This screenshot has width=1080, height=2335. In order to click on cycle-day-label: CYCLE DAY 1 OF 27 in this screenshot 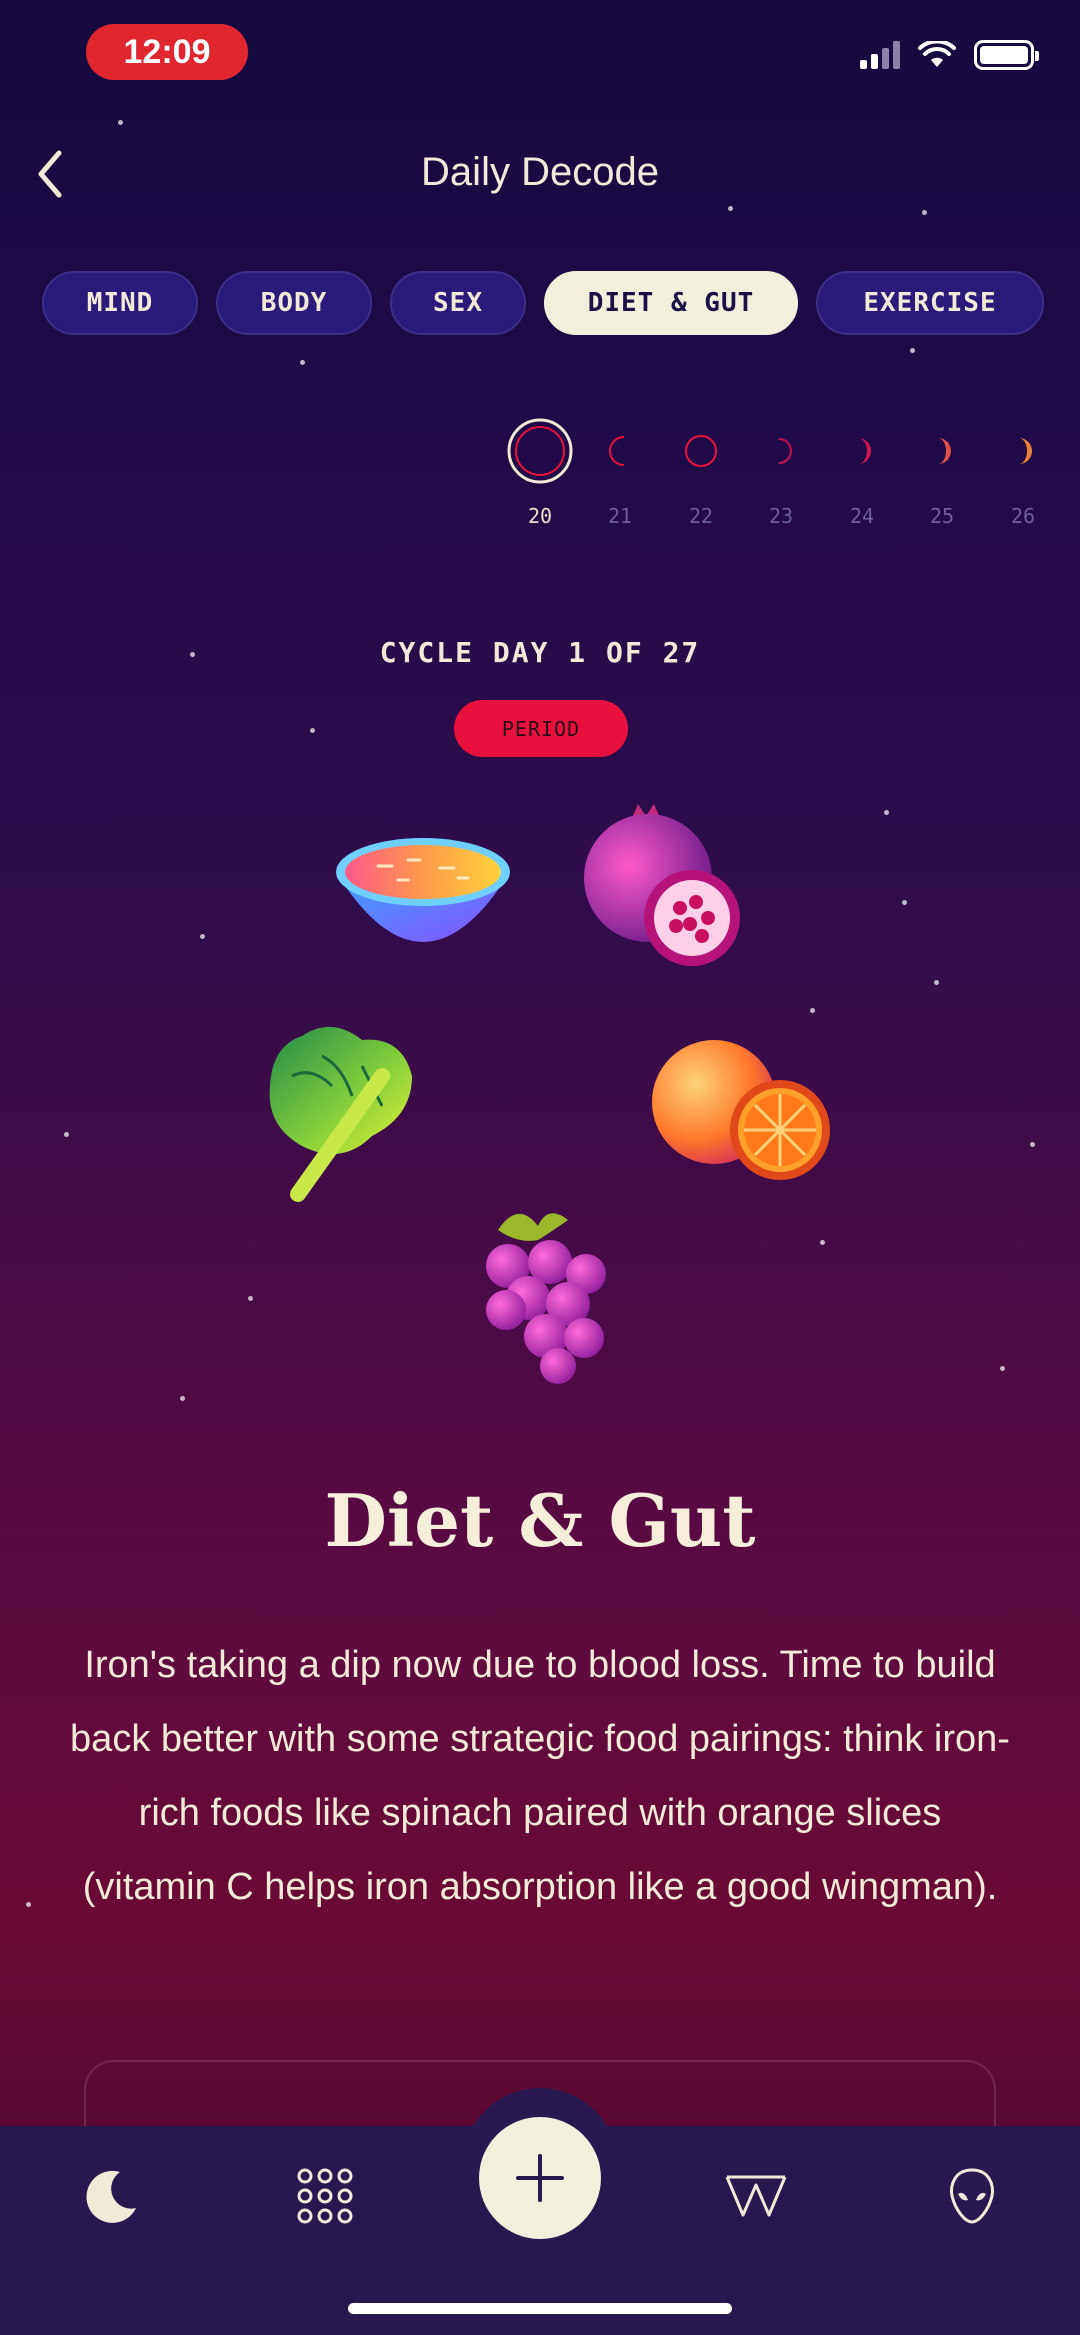, I will do `click(540, 652)`.